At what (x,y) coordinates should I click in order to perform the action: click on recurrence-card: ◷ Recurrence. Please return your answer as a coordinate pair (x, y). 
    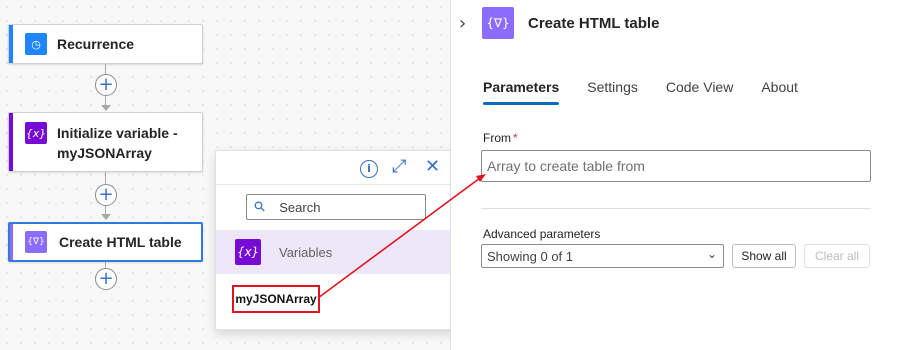
    Looking at the image, I should click on (105, 44).